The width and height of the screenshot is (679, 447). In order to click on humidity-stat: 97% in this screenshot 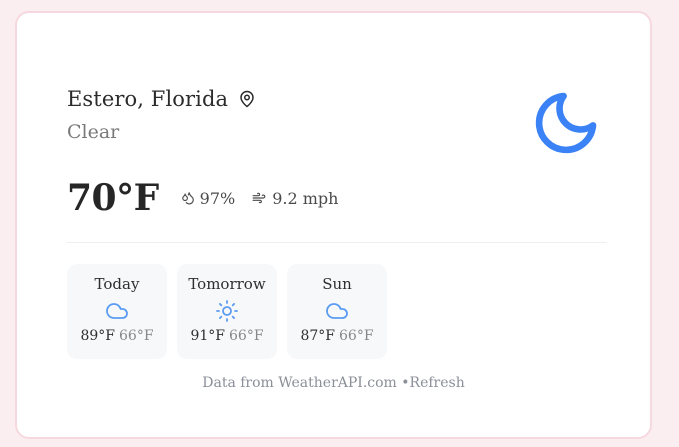, I will do `click(208, 198)`.